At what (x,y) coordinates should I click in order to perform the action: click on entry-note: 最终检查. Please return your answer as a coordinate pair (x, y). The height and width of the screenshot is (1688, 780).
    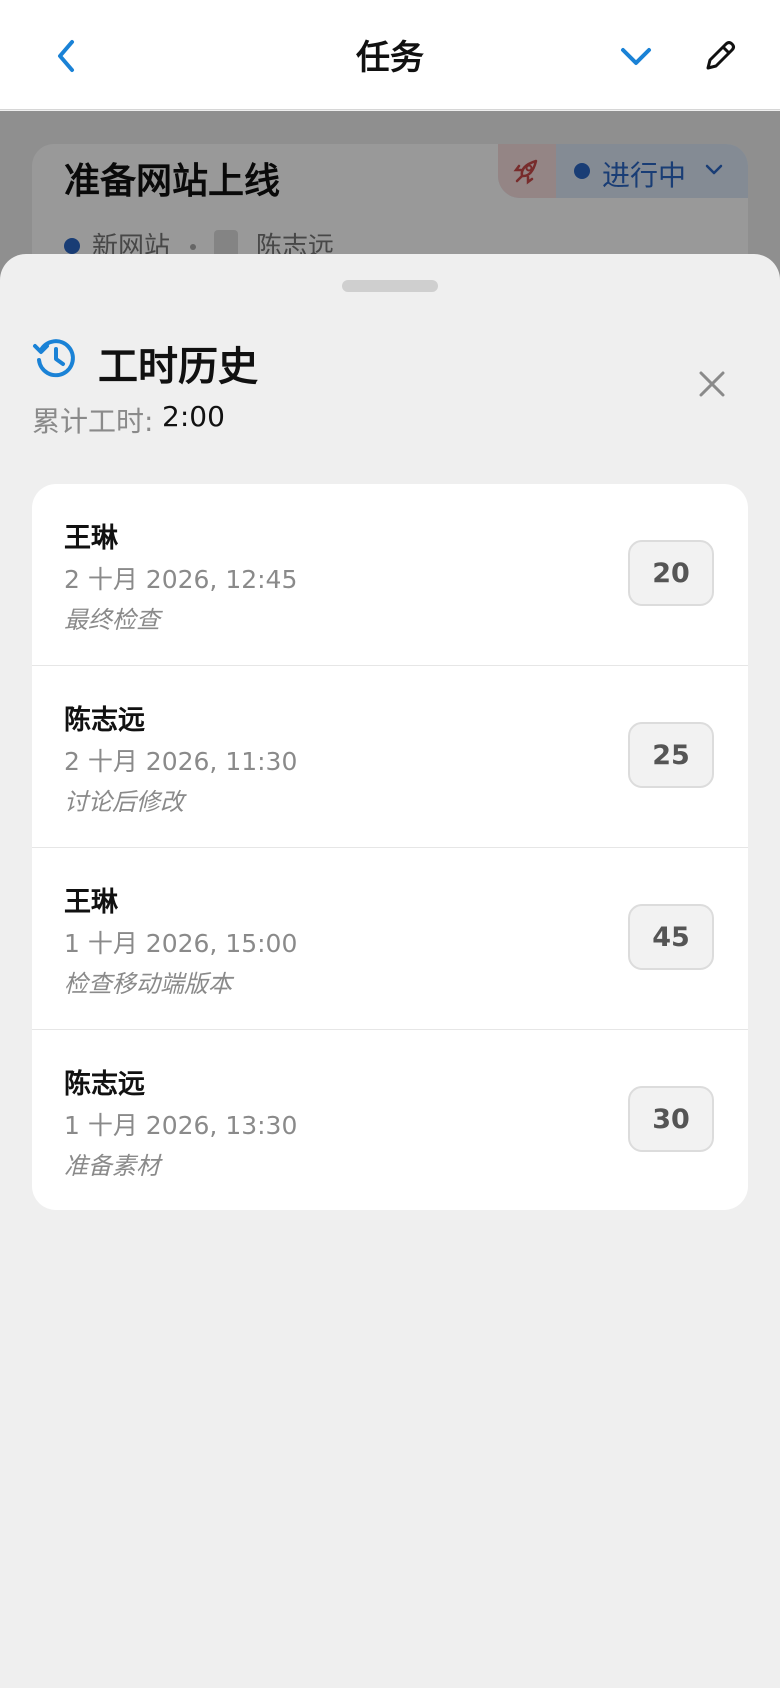
    Looking at the image, I should click on (112, 620).